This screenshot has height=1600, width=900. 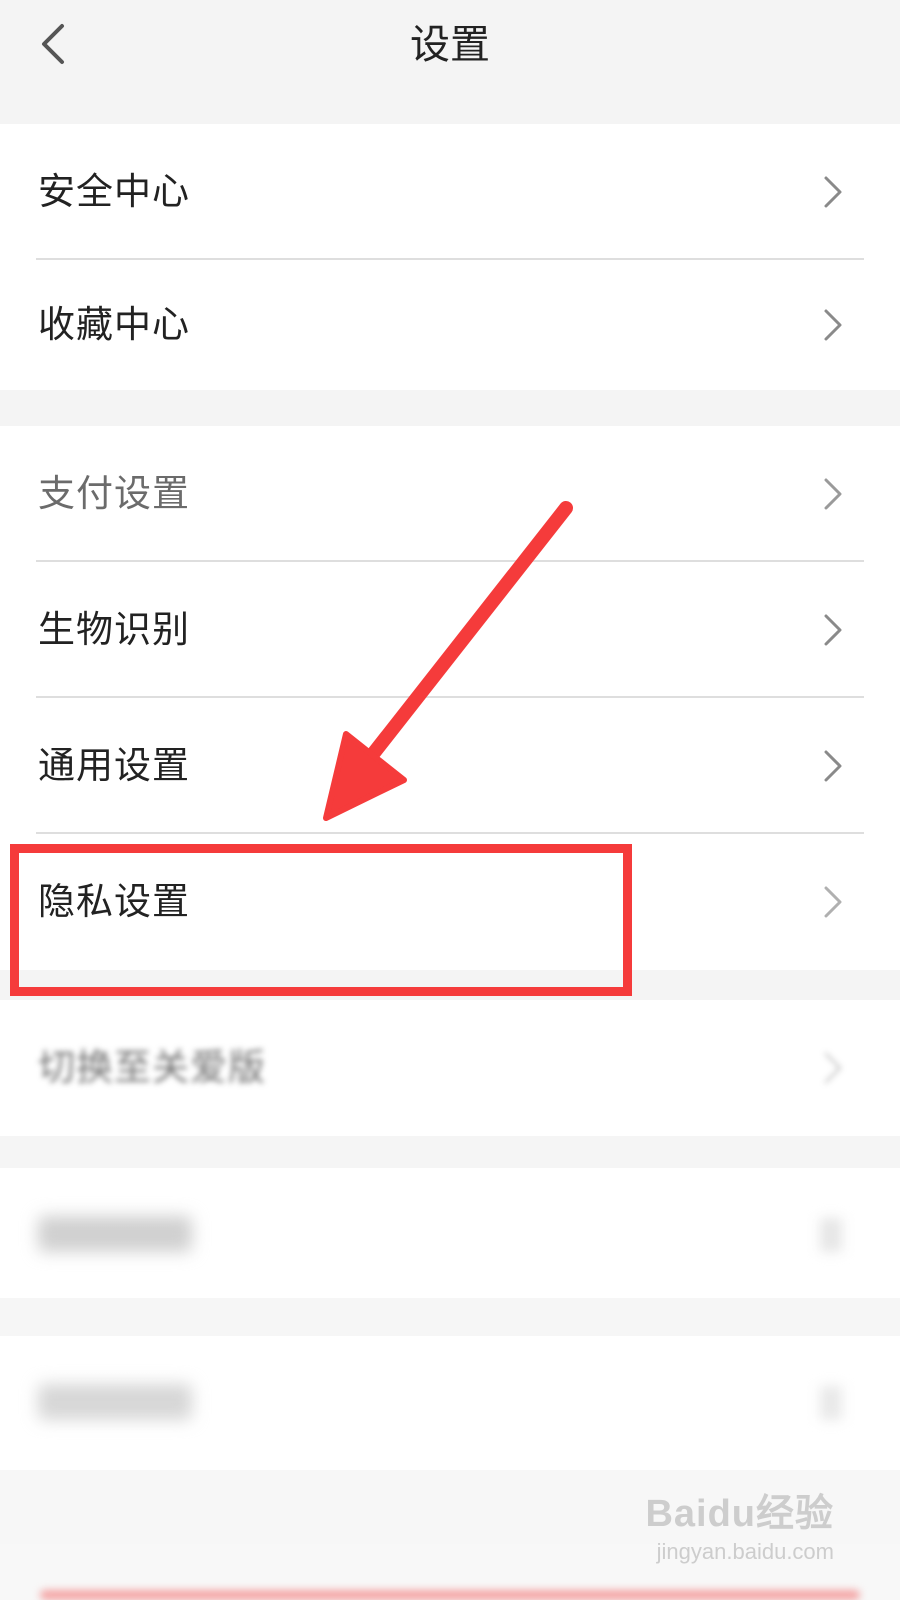 I want to click on settings-item-payment: 支付设置, so click(x=450, y=494).